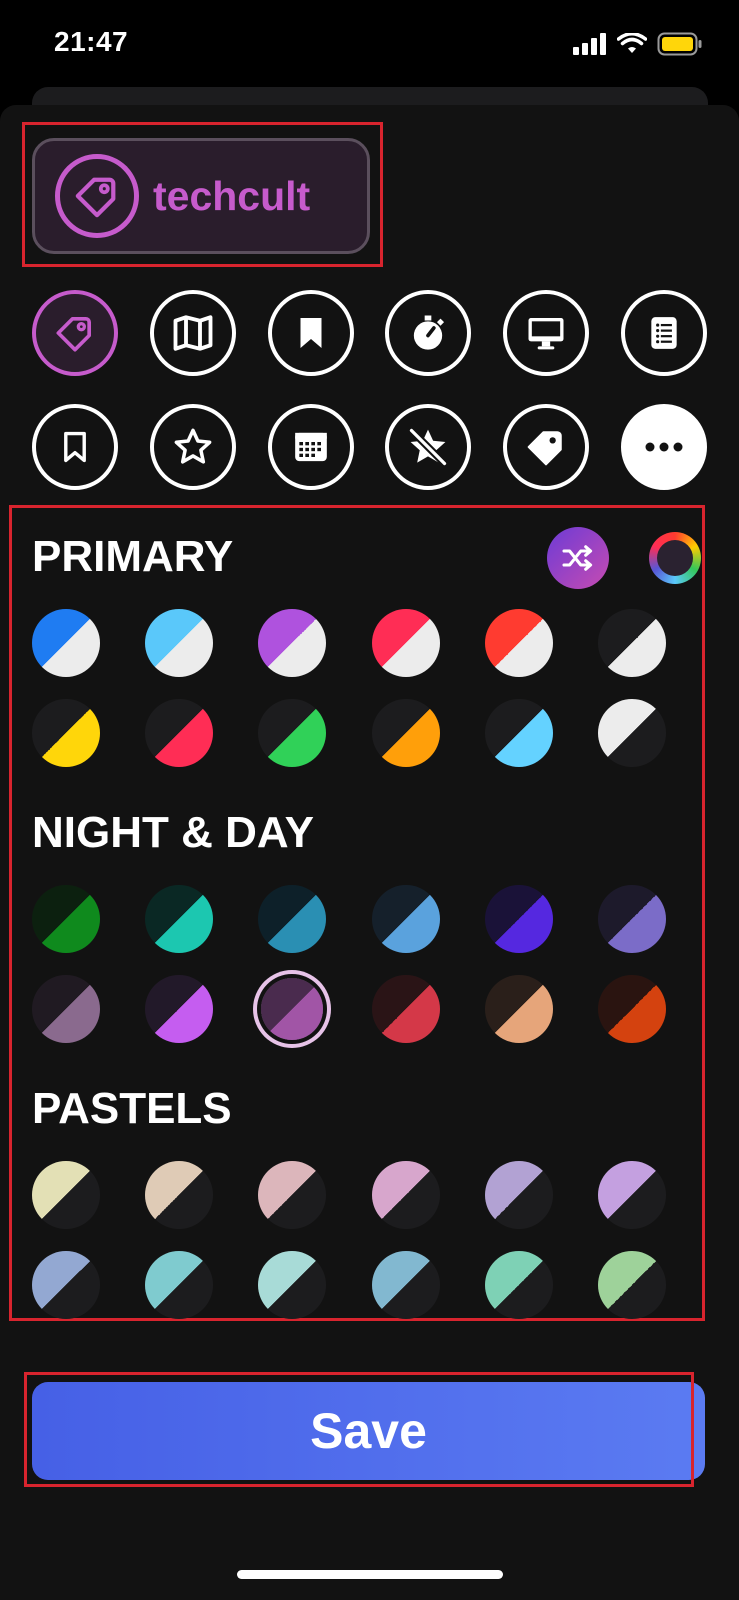 This screenshot has width=739, height=1600. What do you see at coordinates (428, 447) in the screenshot?
I see `star-slash-icon` at bounding box center [428, 447].